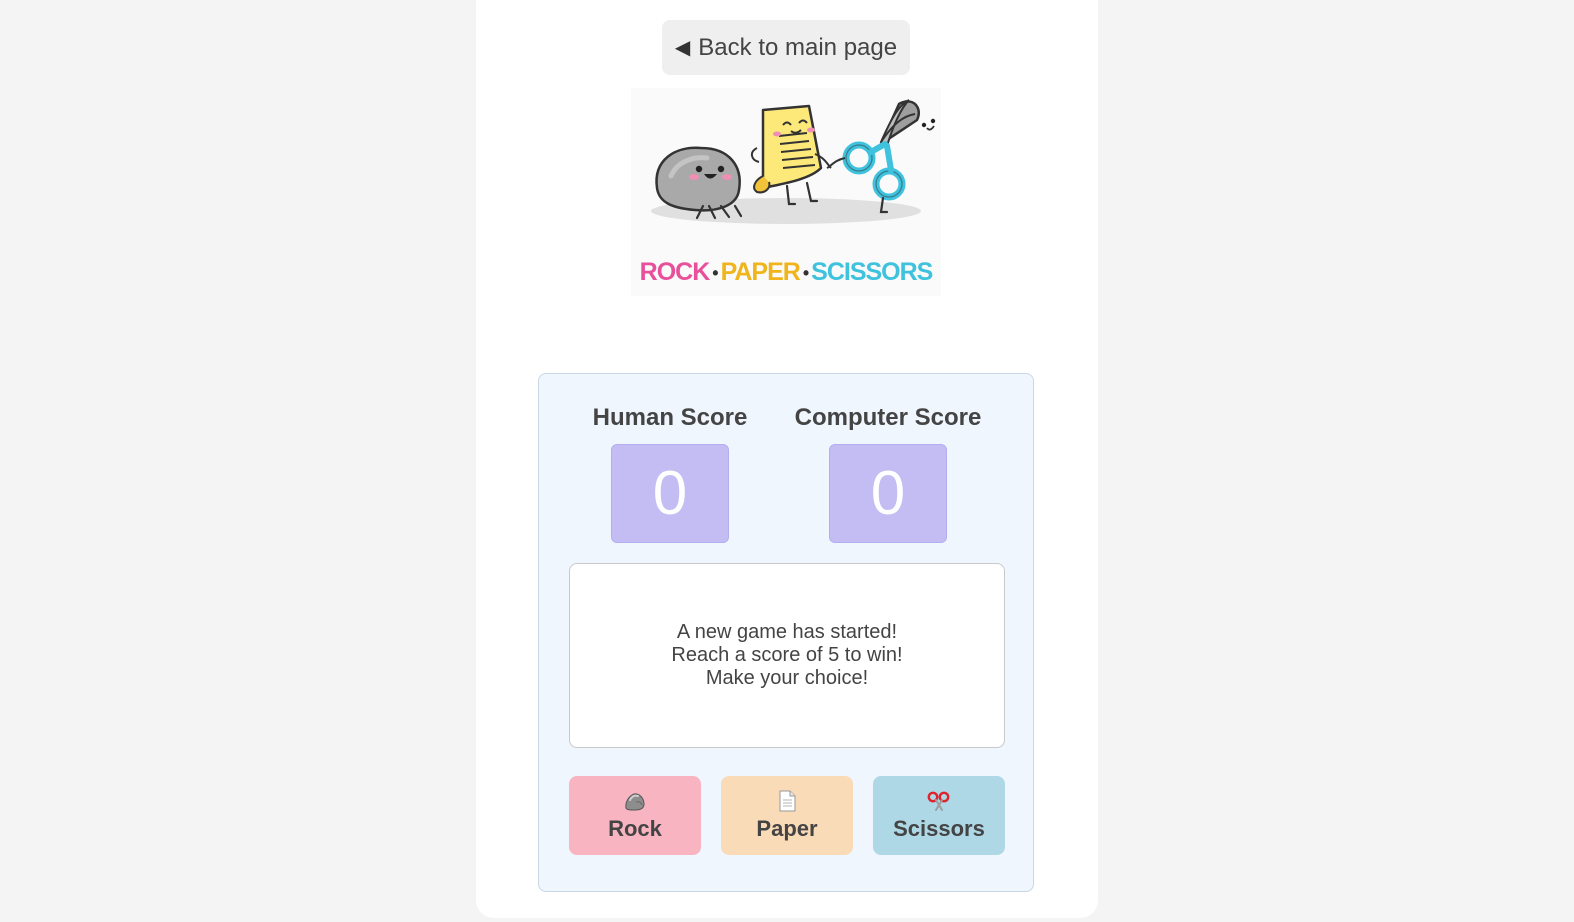 This screenshot has height=922, width=1574. Describe the element at coordinates (760, 272) in the screenshot. I see `logo-paper-word: PAPER` at that location.